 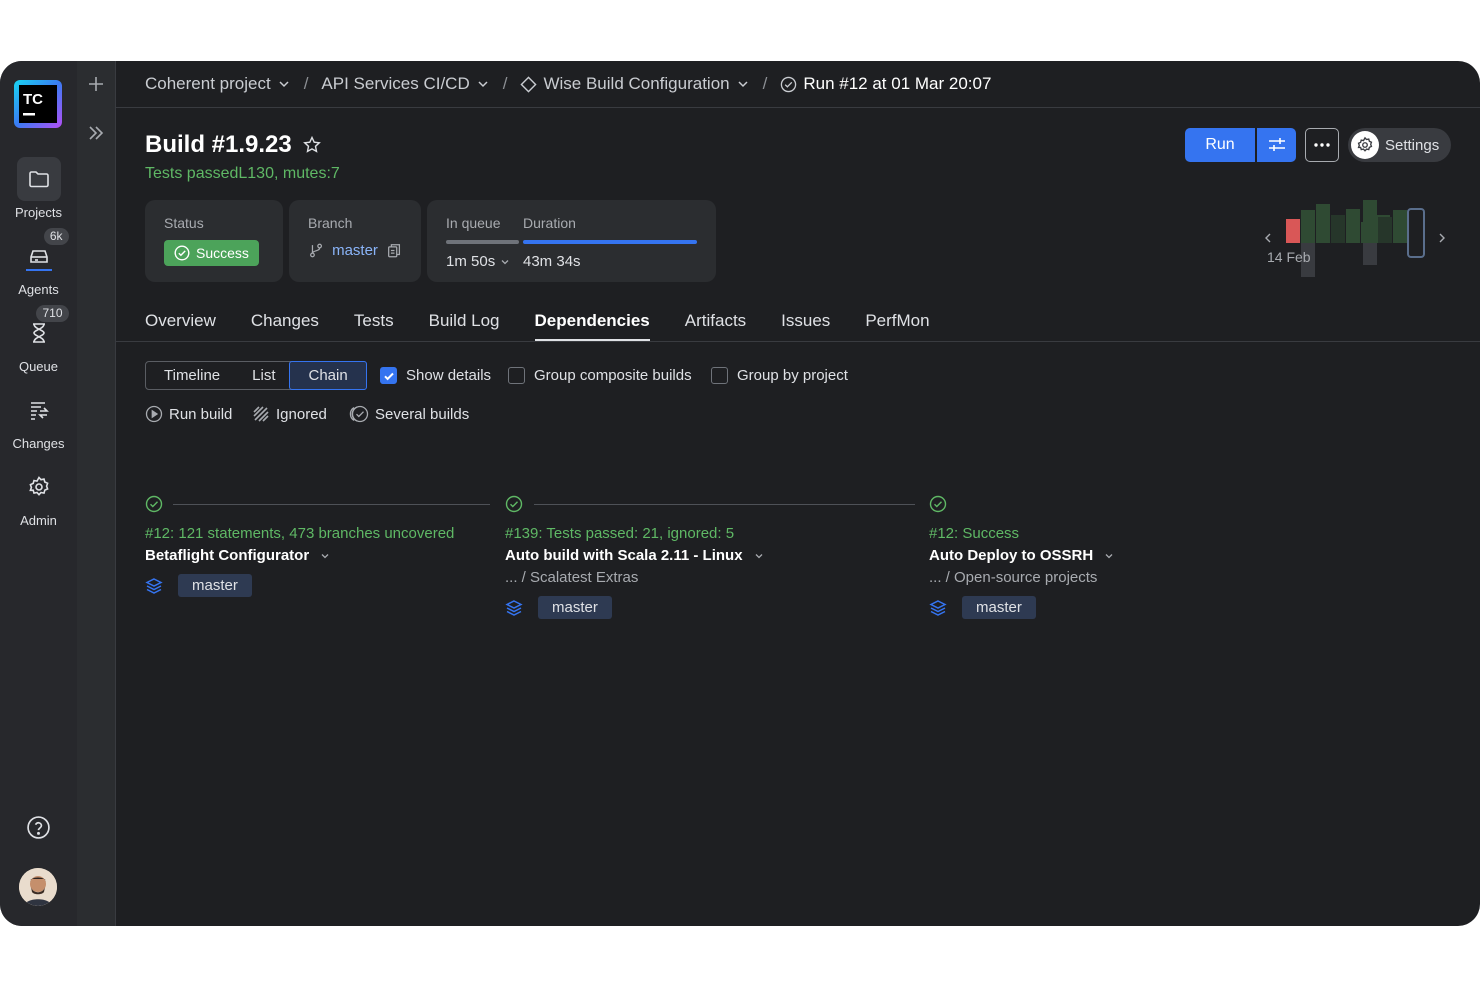 What do you see at coordinates (1268, 238) in the screenshot?
I see `prev-arrow-icon` at bounding box center [1268, 238].